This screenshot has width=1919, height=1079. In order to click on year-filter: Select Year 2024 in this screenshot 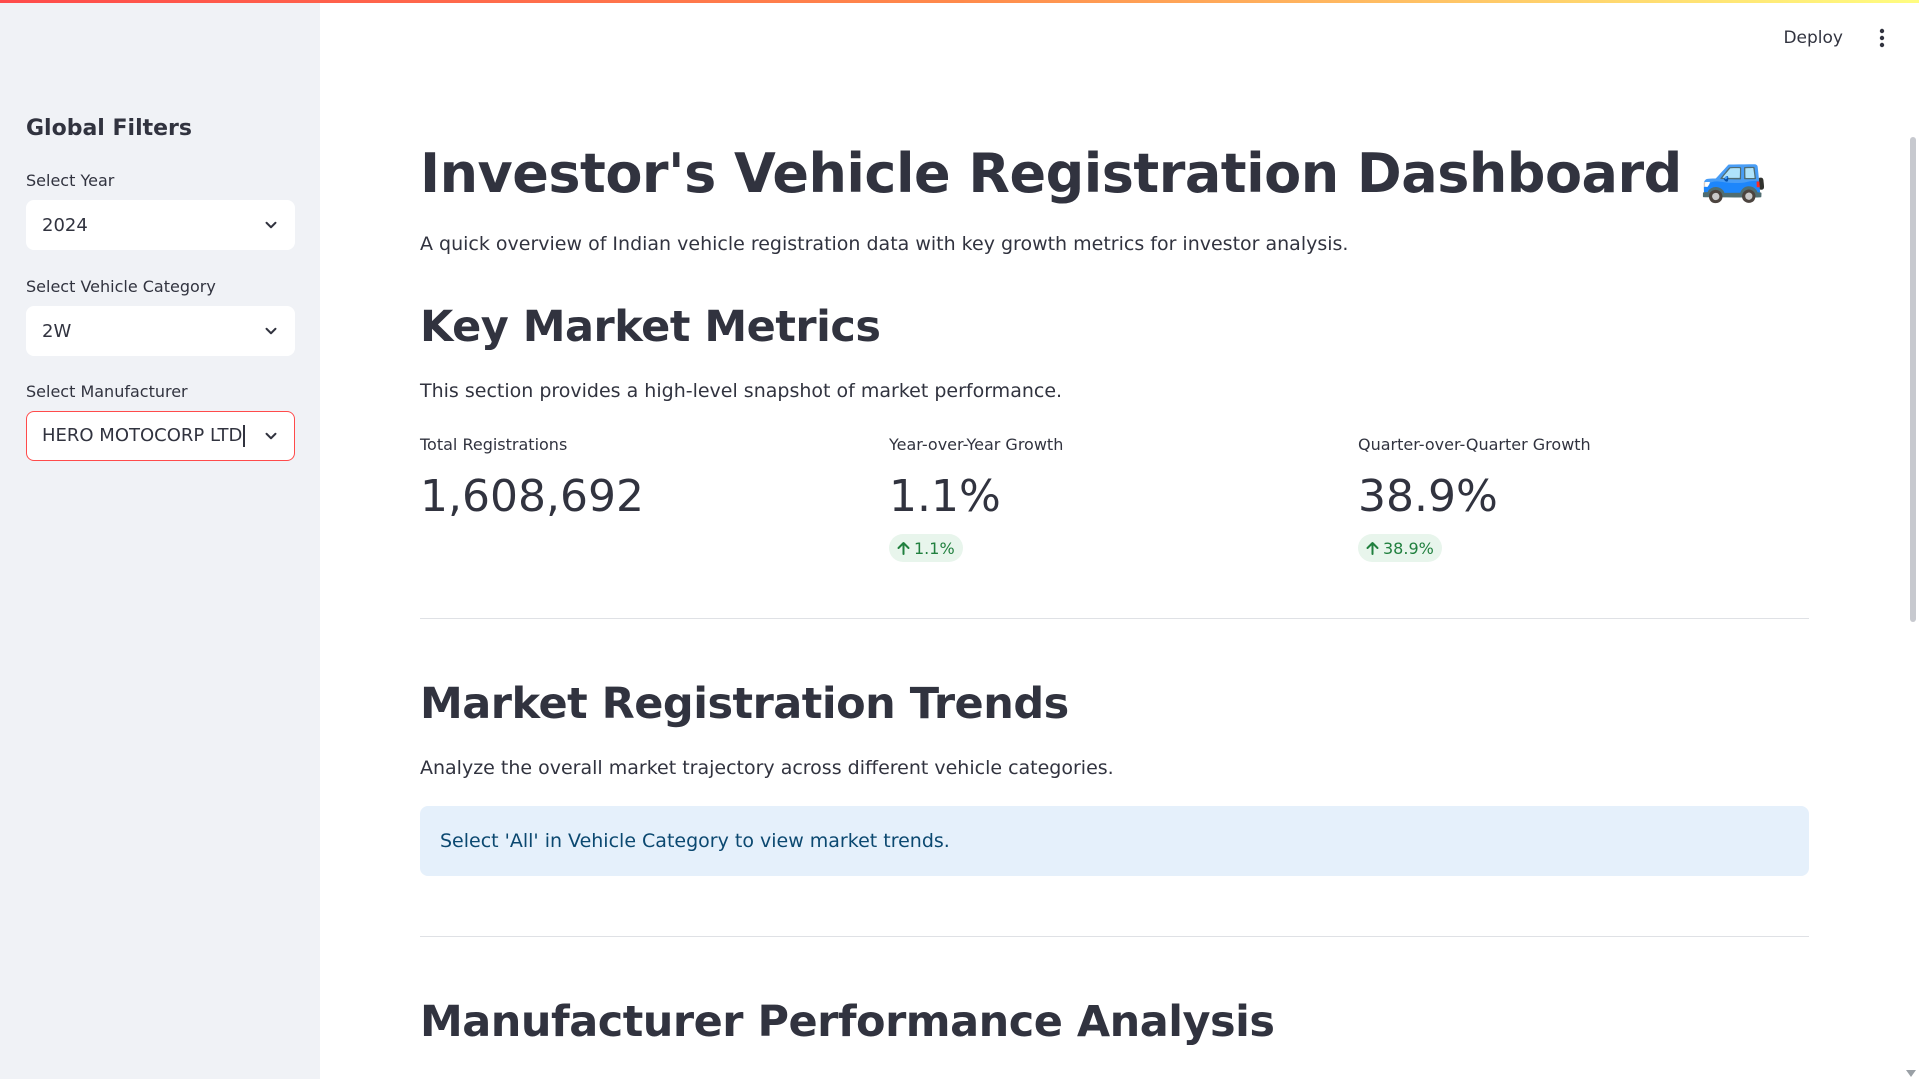, I will do `click(160, 210)`.